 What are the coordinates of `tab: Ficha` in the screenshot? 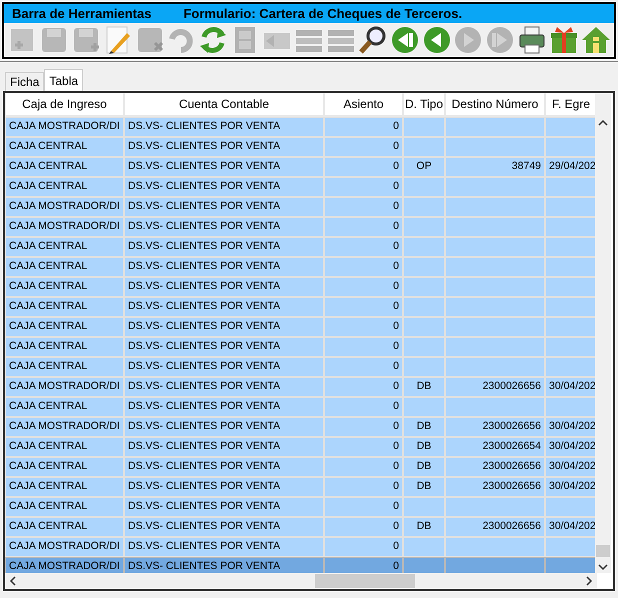 It's located at (24, 81).